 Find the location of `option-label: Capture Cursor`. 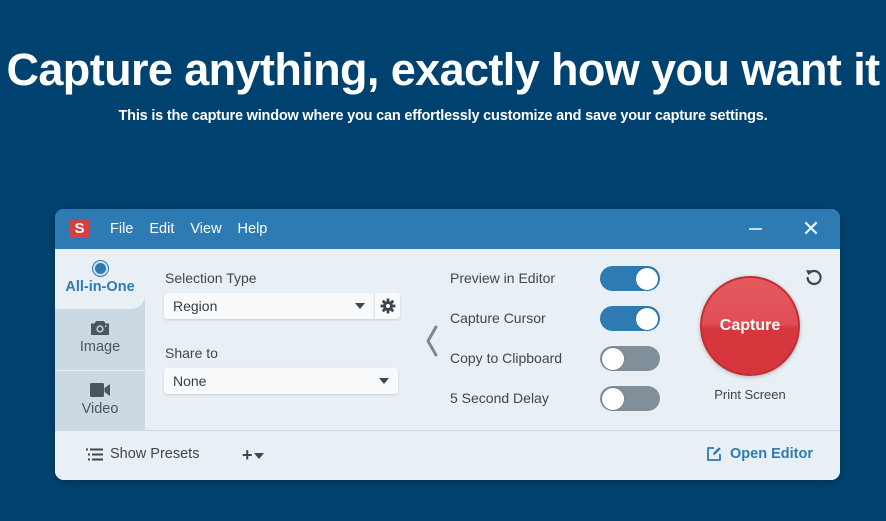

option-label: Capture Cursor is located at coordinates (498, 318).